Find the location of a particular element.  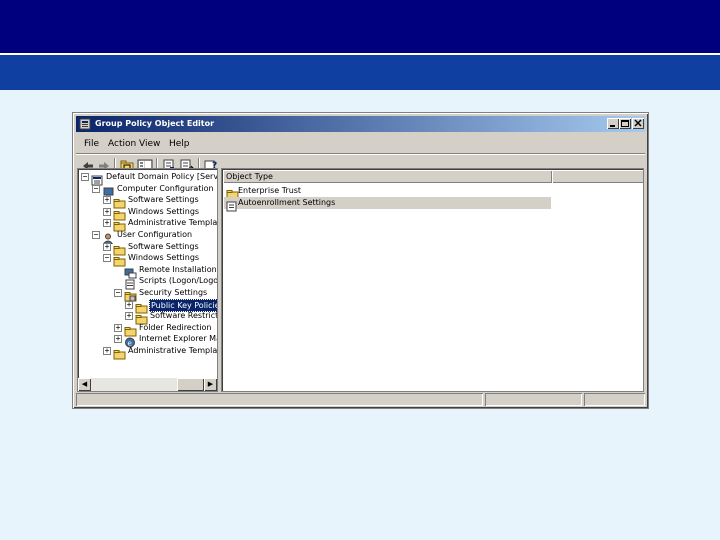

tree-node: + Public Key Policies is located at coordinates (147, 306).